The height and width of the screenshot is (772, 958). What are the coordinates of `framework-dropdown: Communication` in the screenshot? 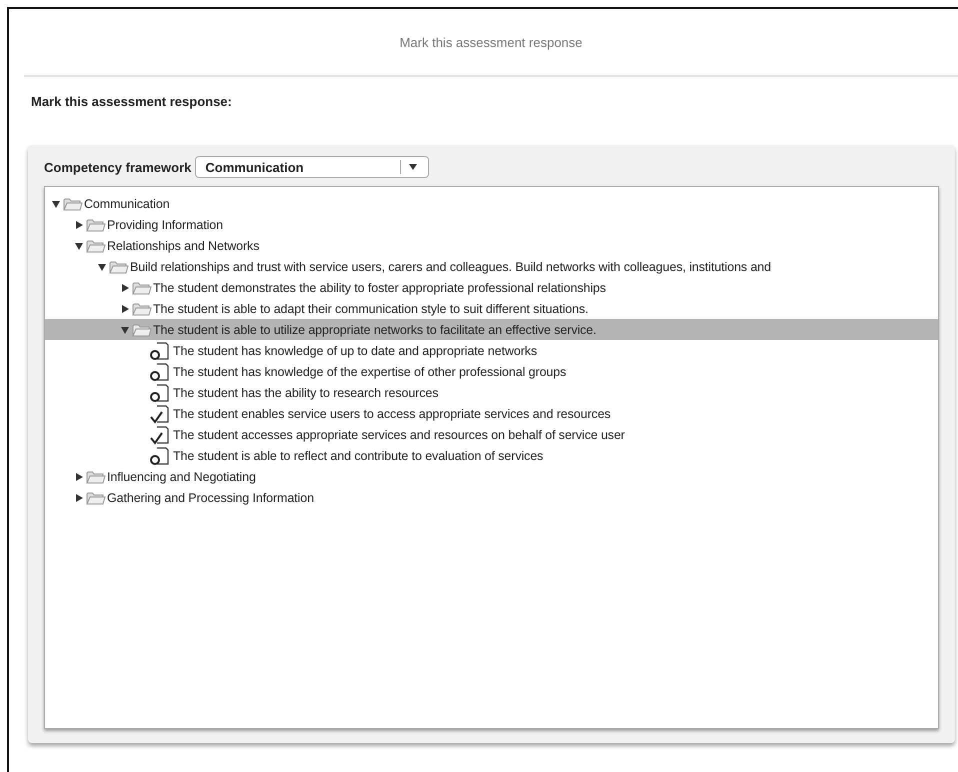 It's located at (312, 167).